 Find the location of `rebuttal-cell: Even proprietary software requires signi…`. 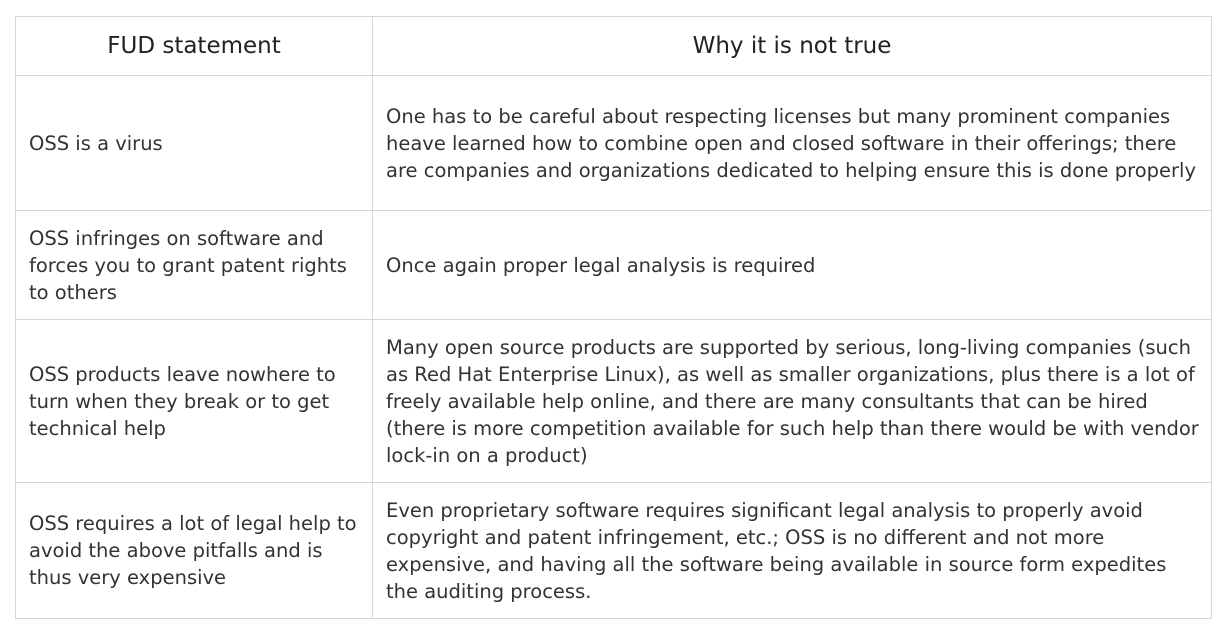

rebuttal-cell: Even proprietary software requires signi… is located at coordinates (792, 550).